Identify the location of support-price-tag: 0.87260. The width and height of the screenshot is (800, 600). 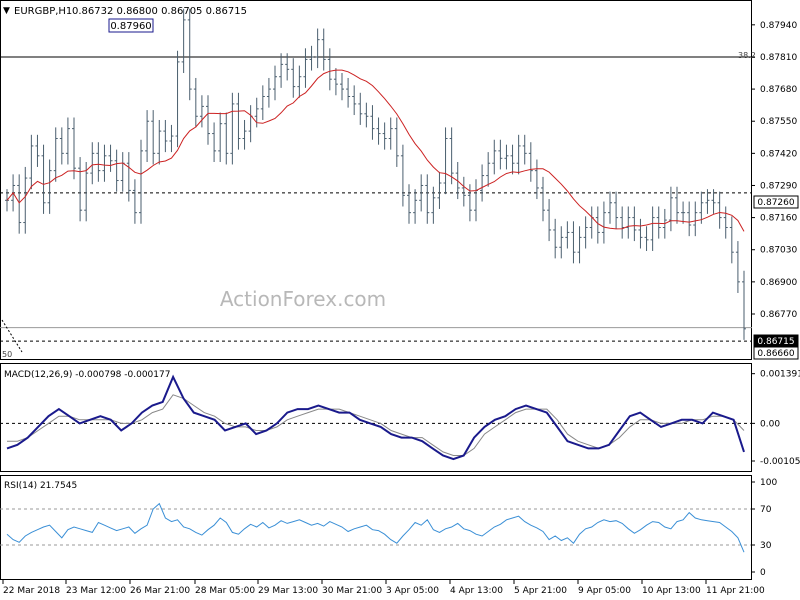
(776, 202).